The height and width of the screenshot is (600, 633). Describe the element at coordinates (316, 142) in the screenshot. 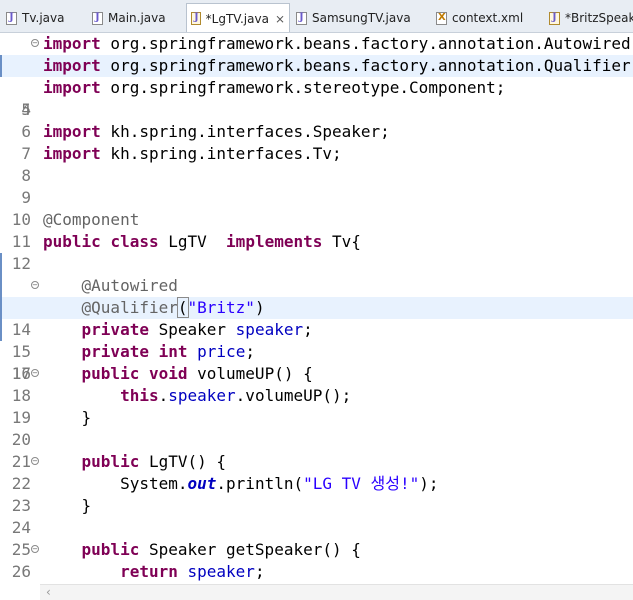

I see `code-line: 7 import kh.spring.interfaces.Speaker;` at that location.